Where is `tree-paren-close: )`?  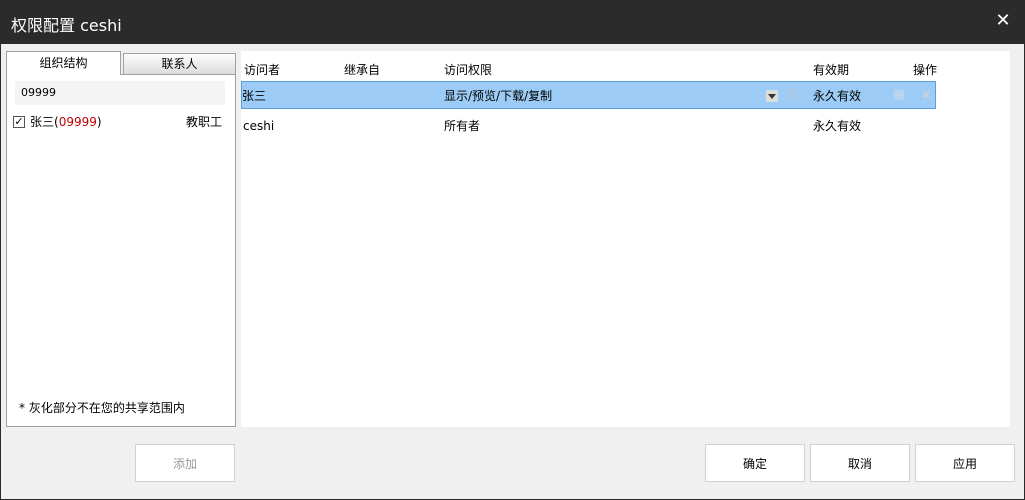
tree-paren-close: ) is located at coordinates (99, 122).